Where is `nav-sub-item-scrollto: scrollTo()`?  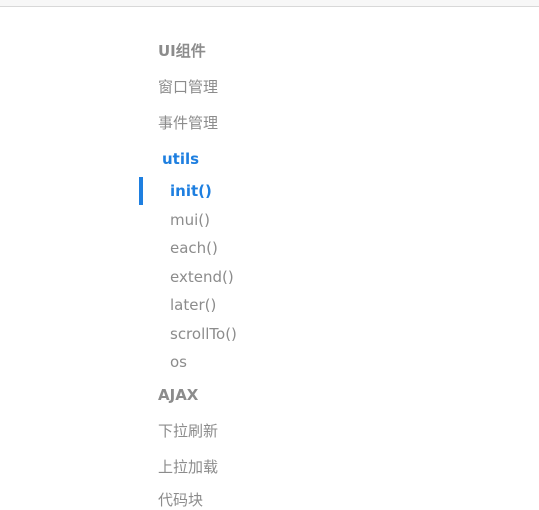
nav-sub-item-scrollto: scrollTo() is located at coordinates (203, 334).